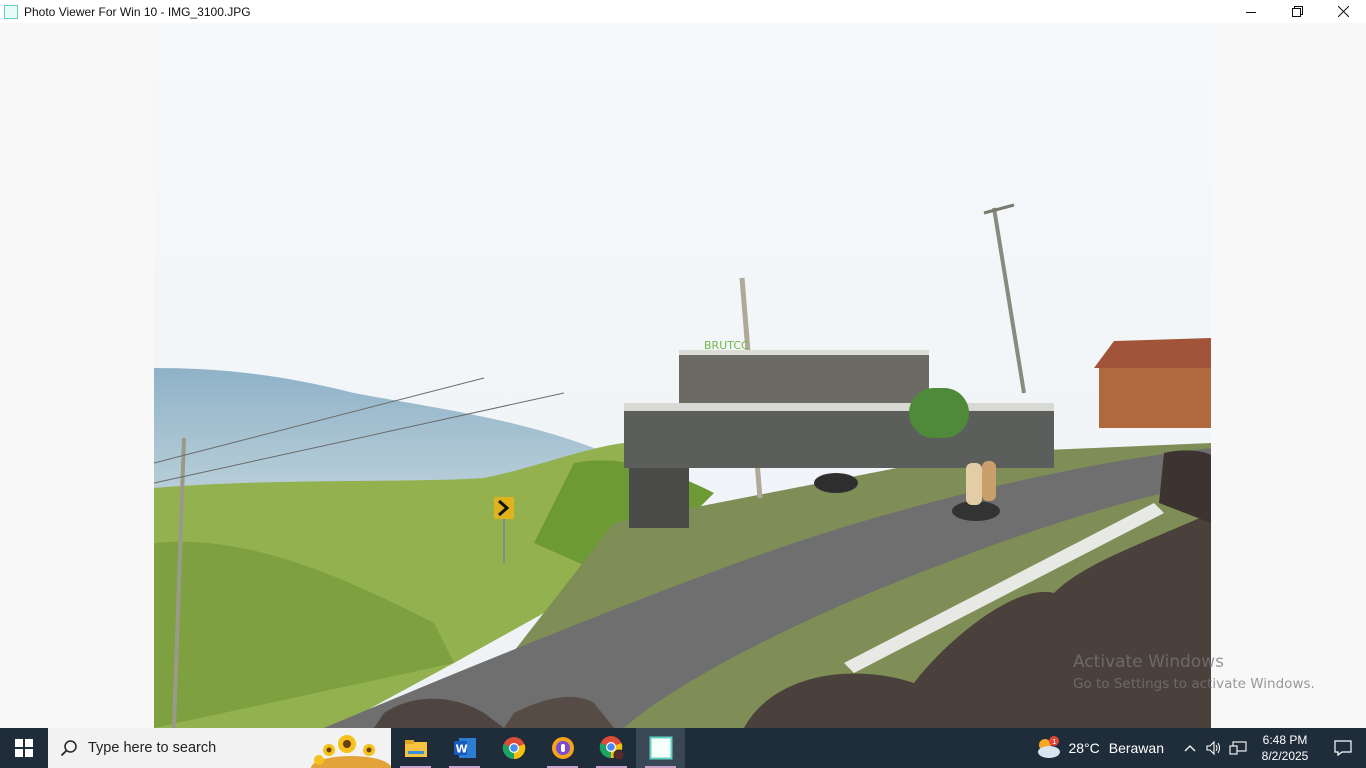 The image size is (1366, 768). I want to click on close-button, so click(1343, 11).